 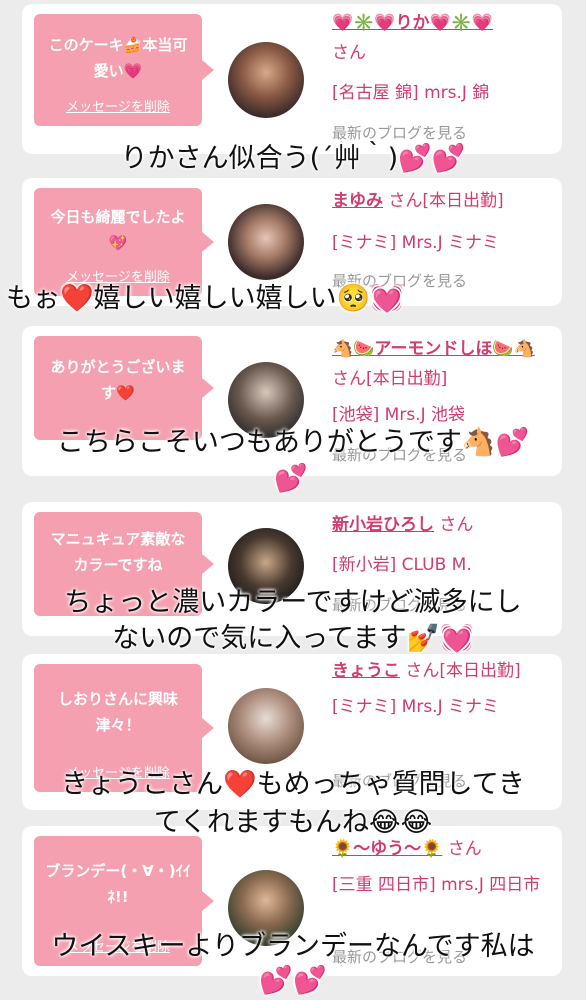 I want to click on overlay-caption: ウイスキーよりブランデーなんです私は, so click(x=293, y=946).